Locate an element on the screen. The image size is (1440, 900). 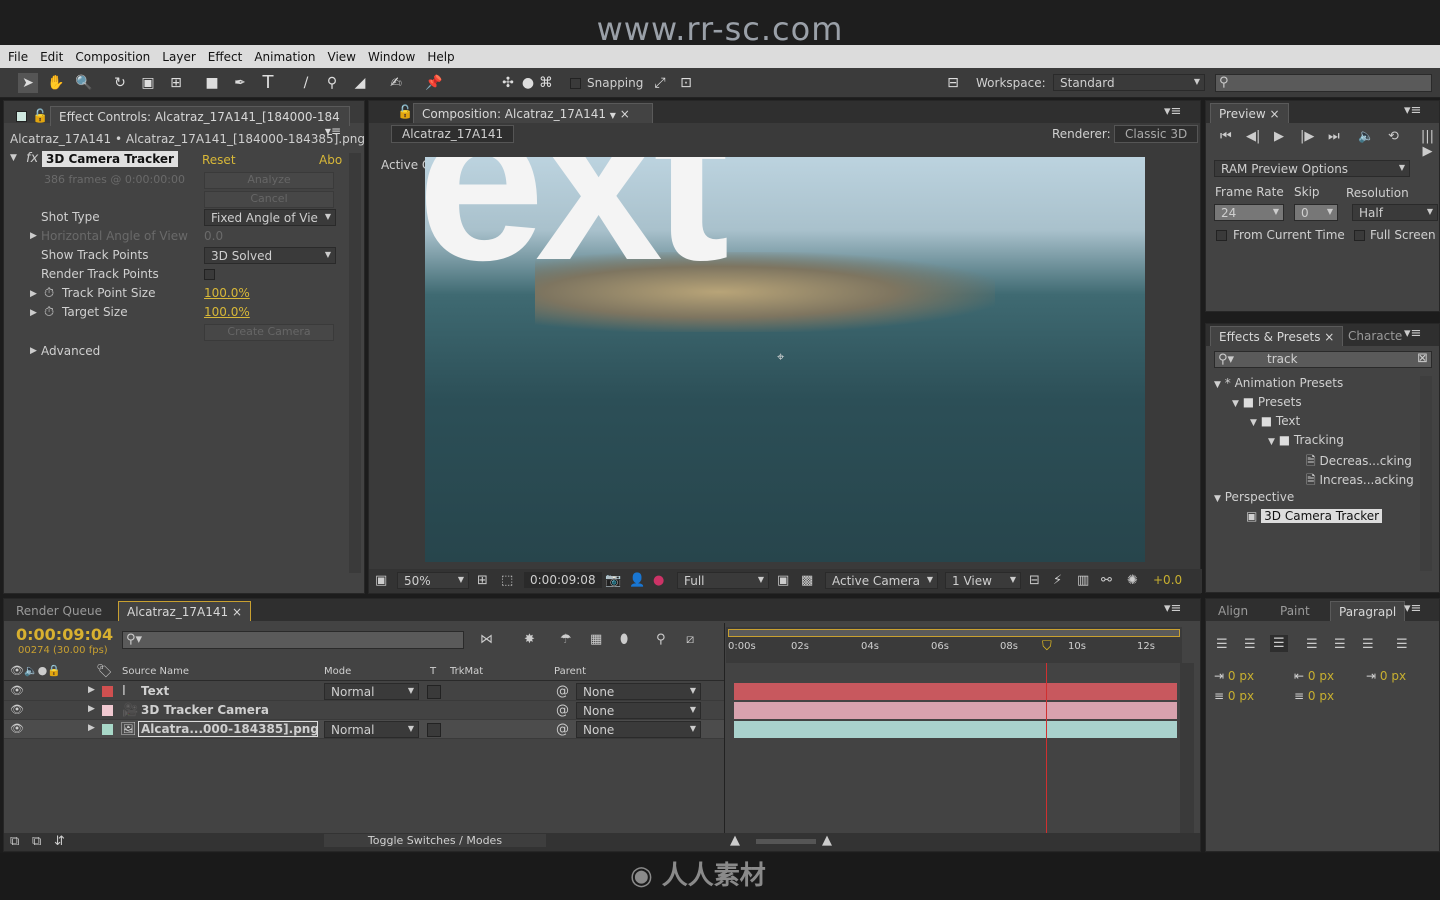
timeline-icon: ▥ is located at coordinates (1083, 580).